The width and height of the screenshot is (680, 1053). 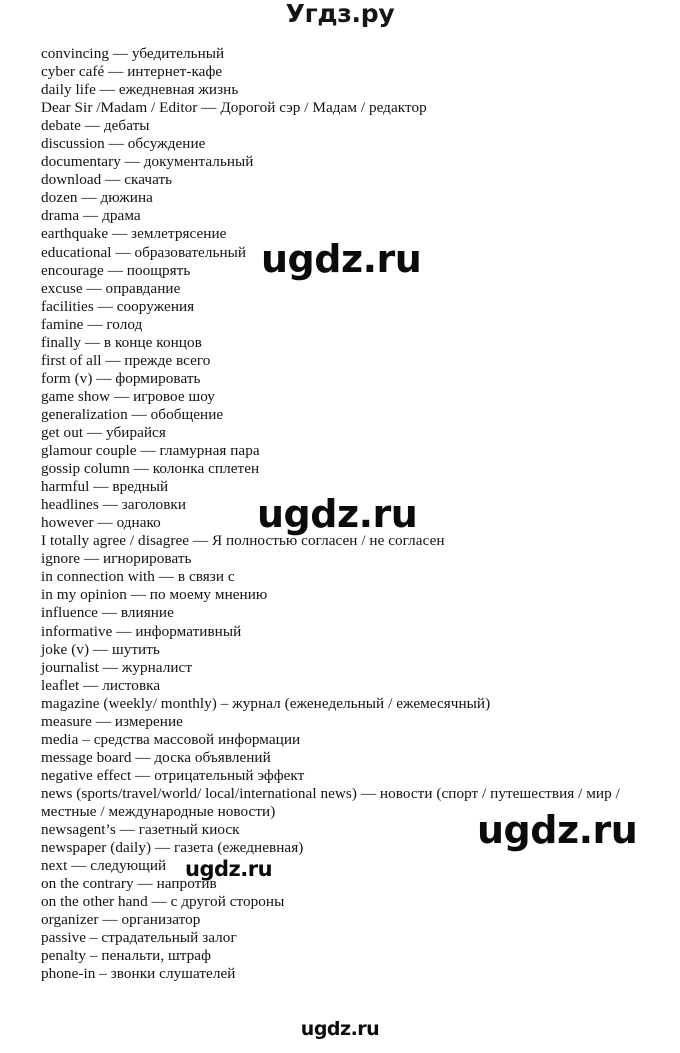 What do you see at coordinates (132, 72) in the screenshot?
I see `glossary-entry: cyber café — интернет-кафе` at bounding box center [132, 72].